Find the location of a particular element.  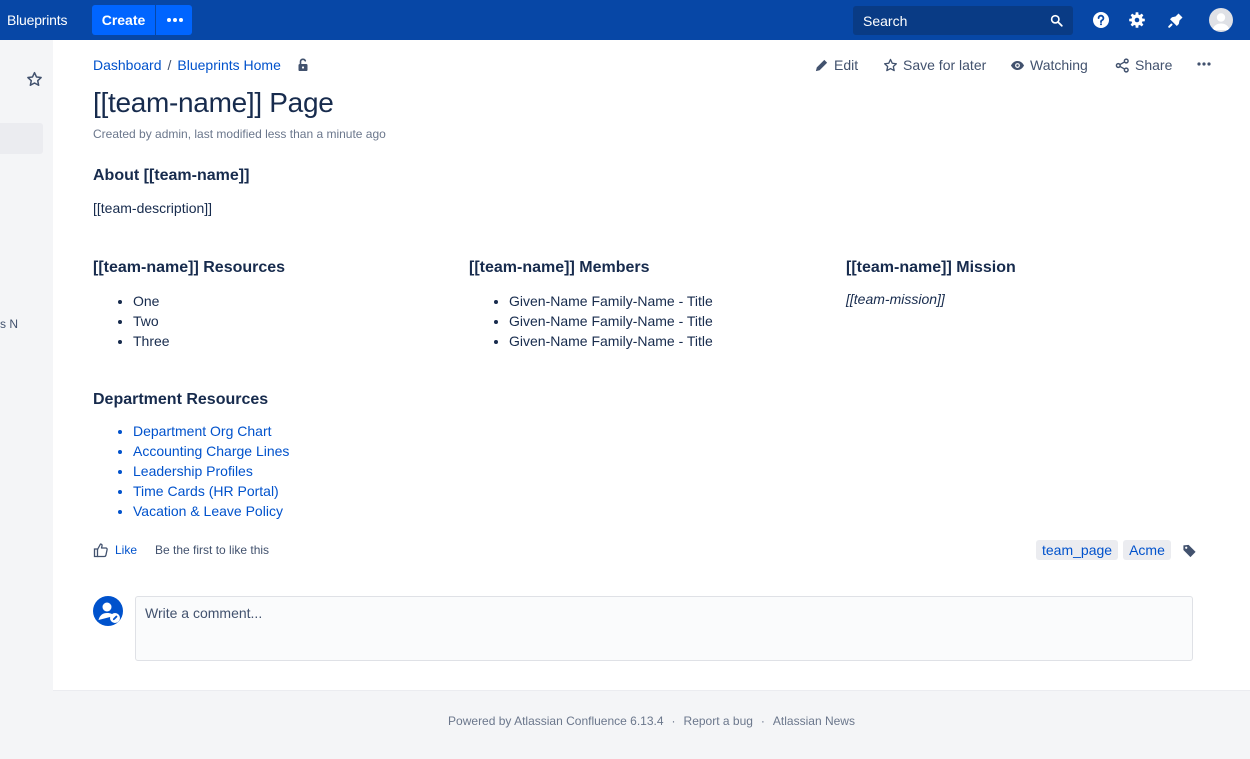

link-time-cards: Time Cards (HR Portal) is located at coordinates (206, 491).